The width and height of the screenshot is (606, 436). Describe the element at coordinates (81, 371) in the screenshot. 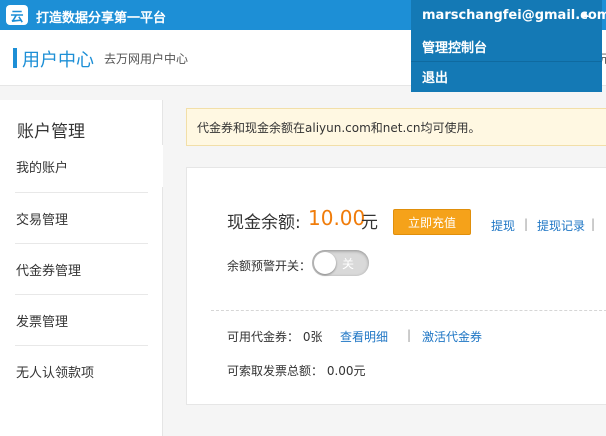

I see `sidebar-item-unclaimed-payments: 无人认领款项` at that location.